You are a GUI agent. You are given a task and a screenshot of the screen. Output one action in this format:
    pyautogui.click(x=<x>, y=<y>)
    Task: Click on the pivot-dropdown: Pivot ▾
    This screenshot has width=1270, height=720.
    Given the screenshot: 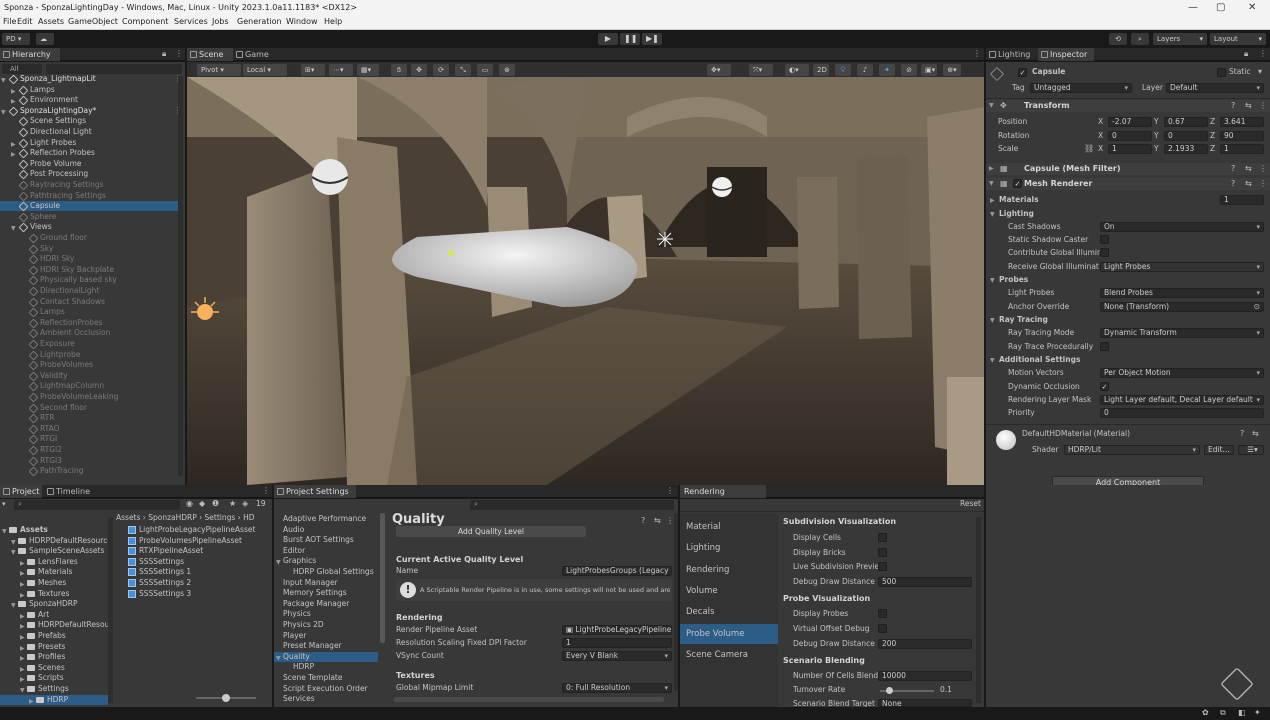 What is the action you would take?
    pyautogui.click(x=219, y=70)
    